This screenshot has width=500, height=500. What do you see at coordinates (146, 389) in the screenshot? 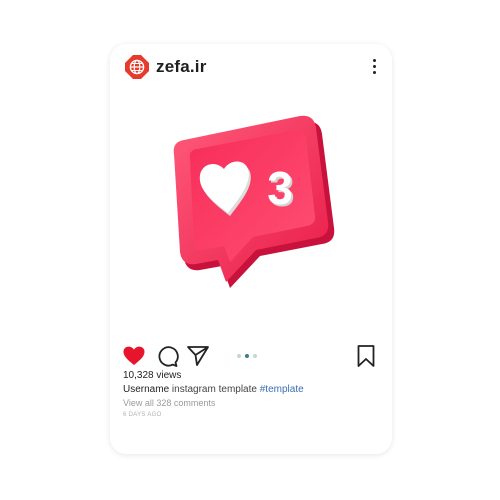
I see `caption-username: Username` at bounding box center [146, 389].